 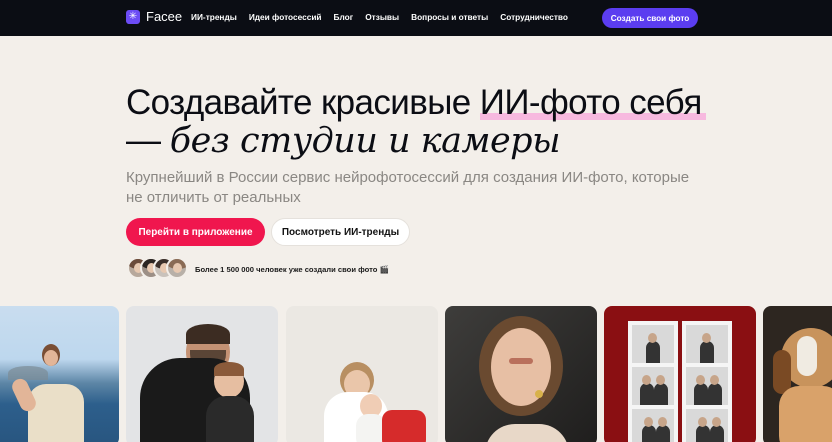 I want to click on hero-title-highlight: ИИ-фото себя, so click(x=592, y=102).